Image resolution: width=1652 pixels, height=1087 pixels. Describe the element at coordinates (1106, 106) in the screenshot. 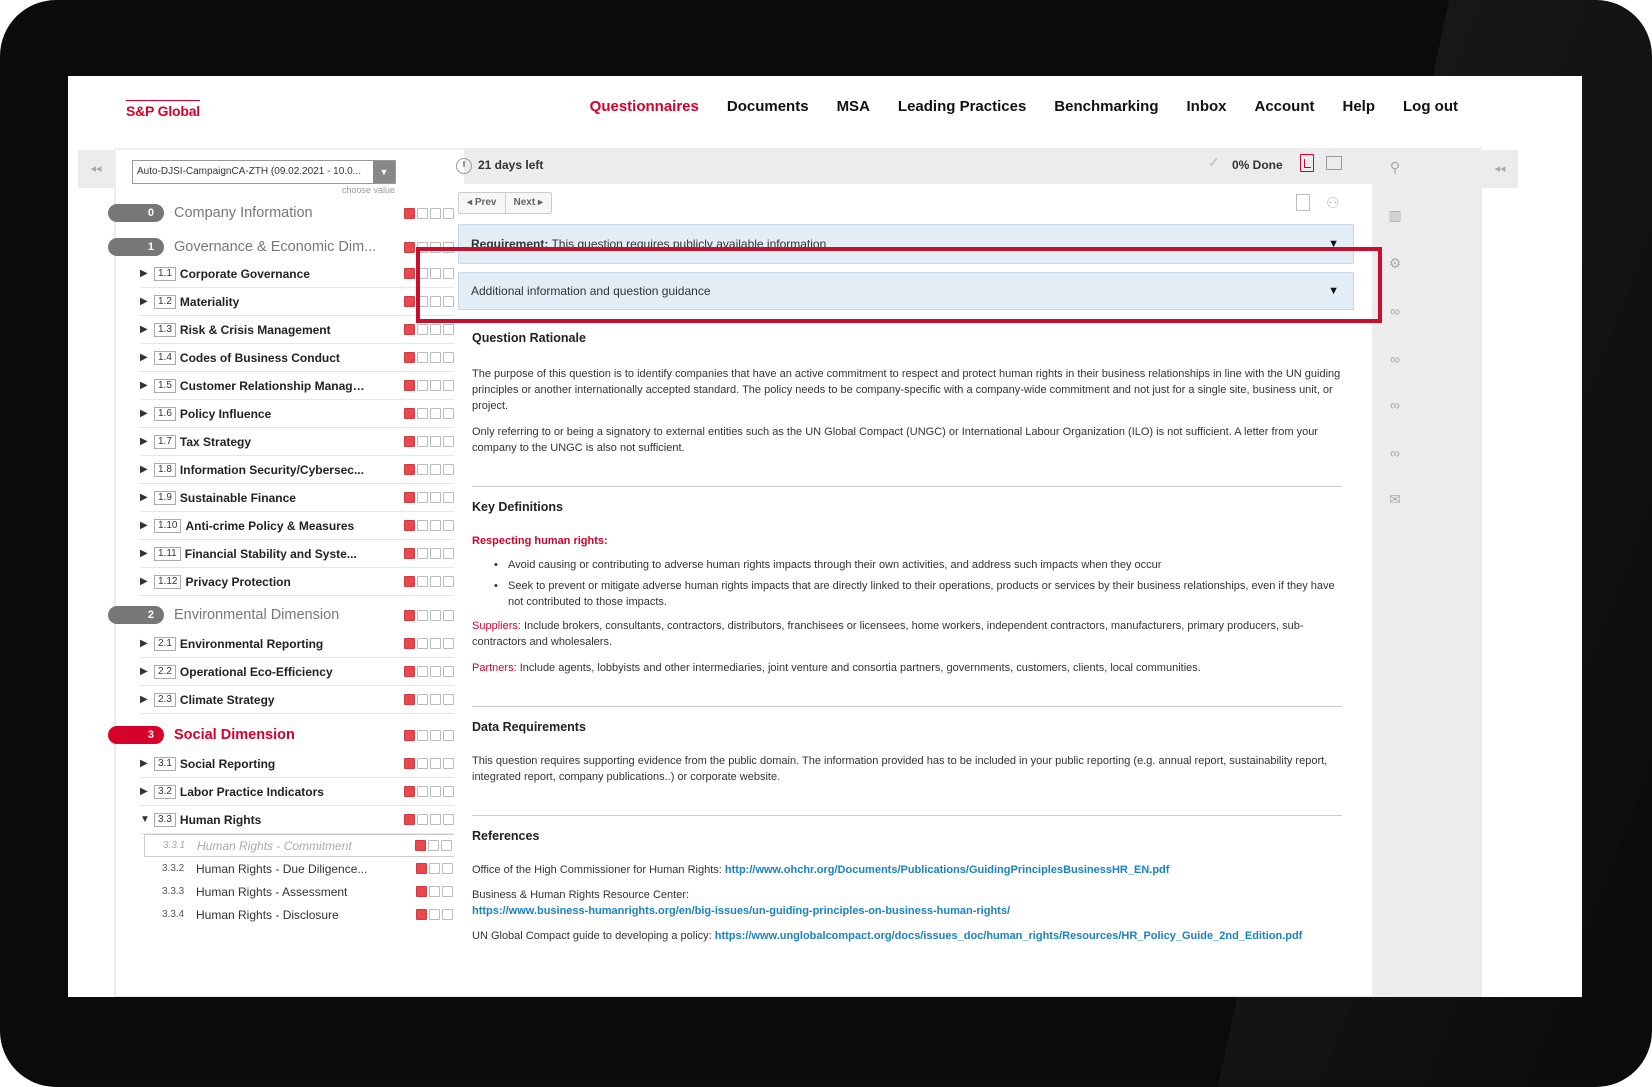

I see `nav-benchmarking: Benchmarking` at that location.